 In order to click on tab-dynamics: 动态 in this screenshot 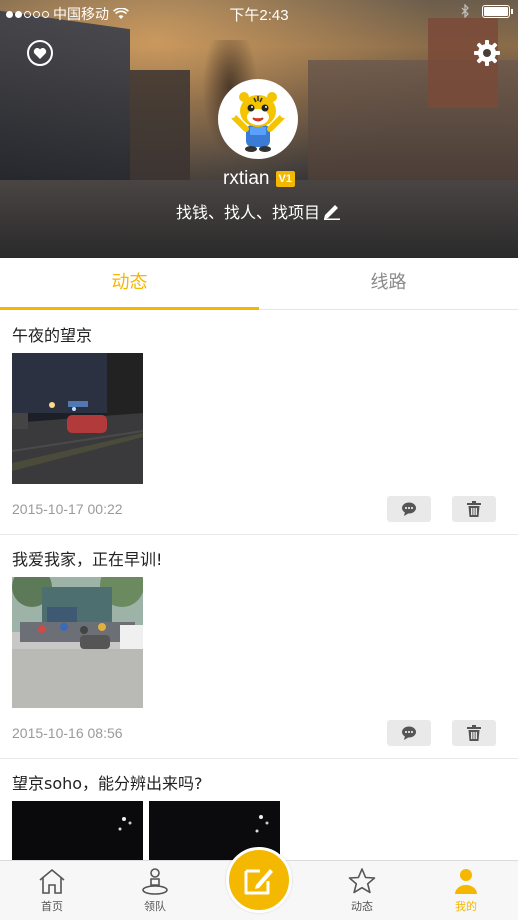, I will do `click(129, 284)`.